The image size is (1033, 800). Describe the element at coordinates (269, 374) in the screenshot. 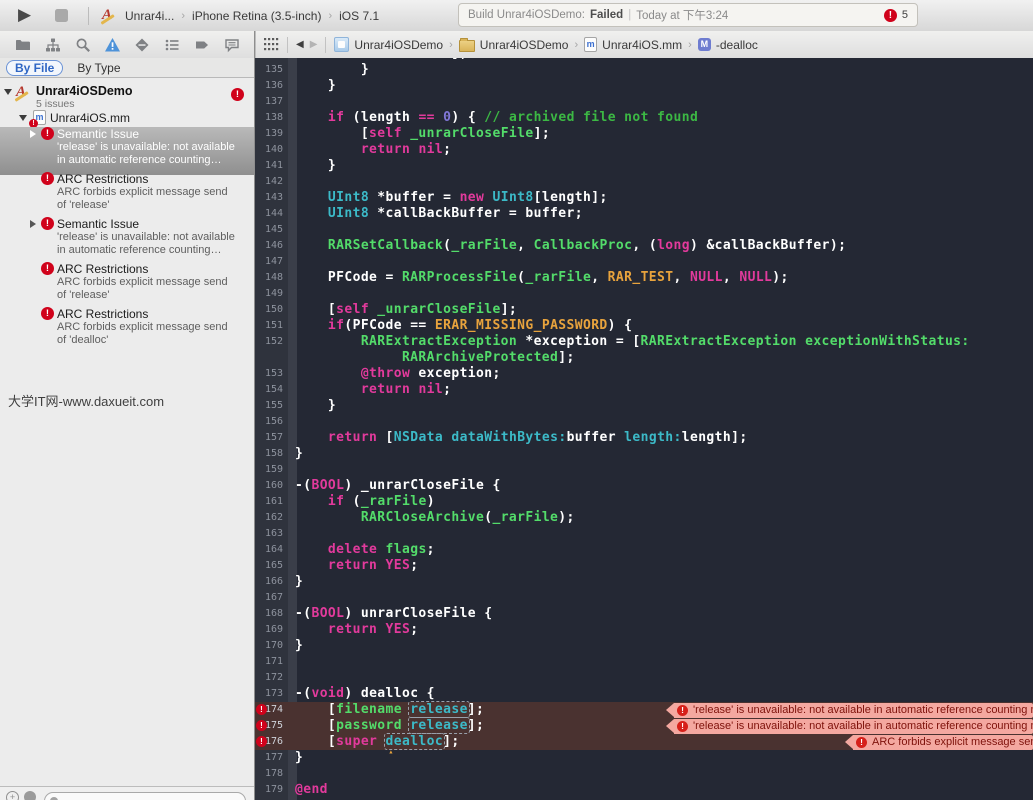

I see `line-number: 153` at that location.